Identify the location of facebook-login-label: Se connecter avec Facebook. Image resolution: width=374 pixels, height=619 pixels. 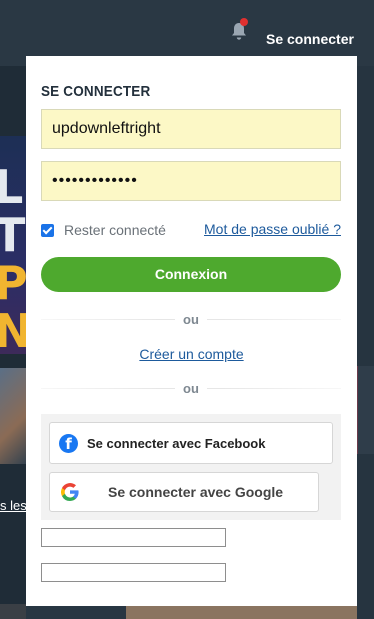
(176, 443).